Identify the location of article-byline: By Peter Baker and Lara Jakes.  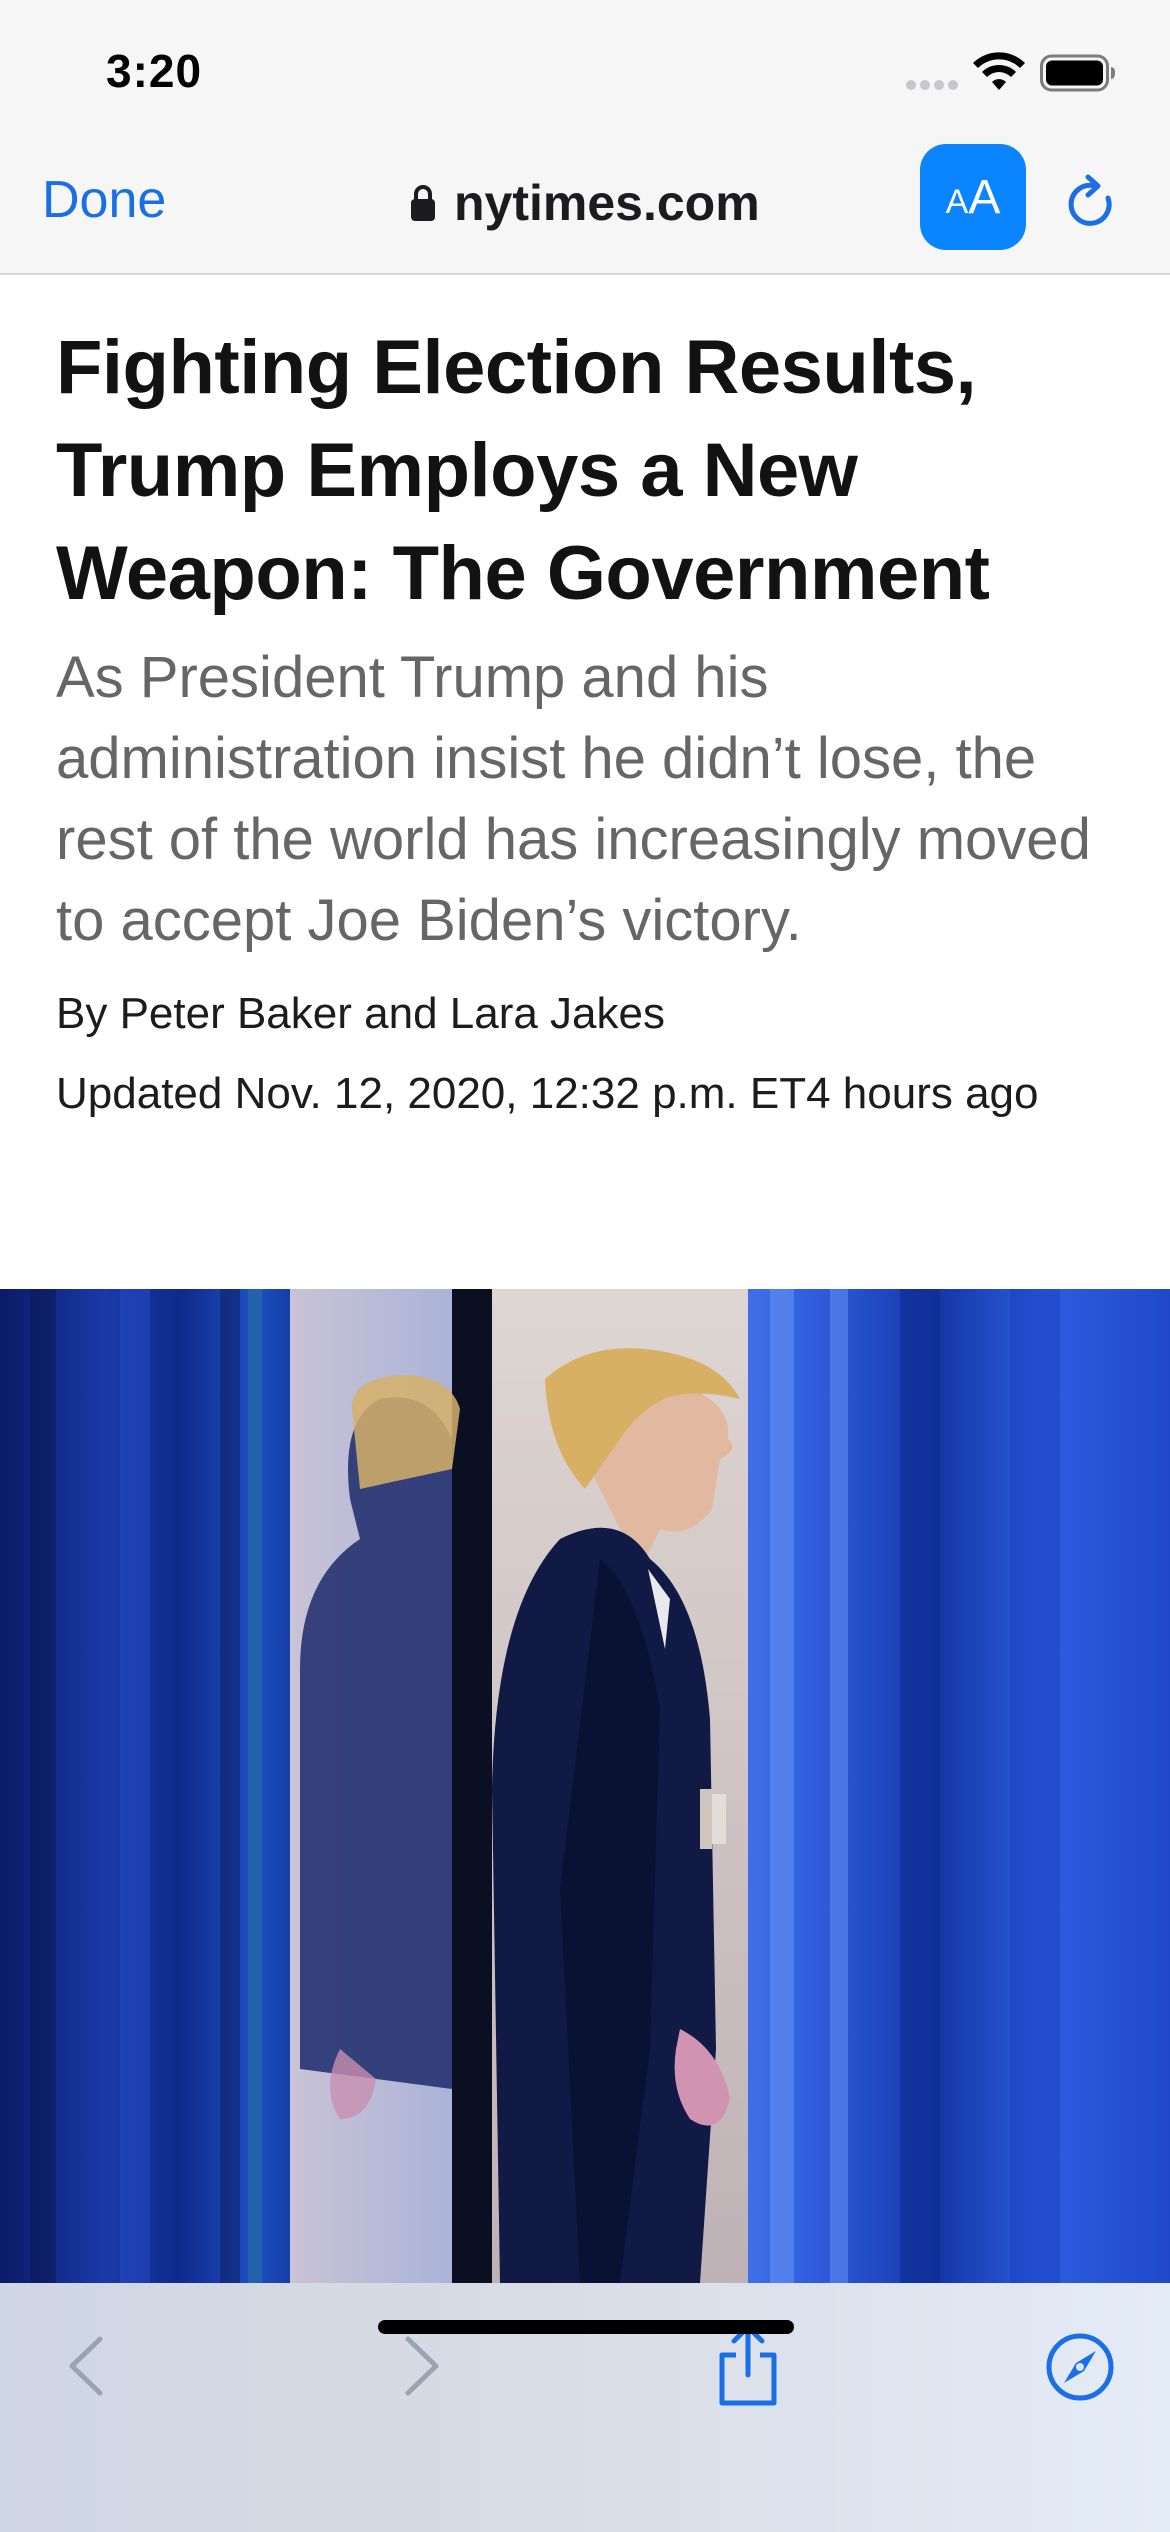
(360, 1013).